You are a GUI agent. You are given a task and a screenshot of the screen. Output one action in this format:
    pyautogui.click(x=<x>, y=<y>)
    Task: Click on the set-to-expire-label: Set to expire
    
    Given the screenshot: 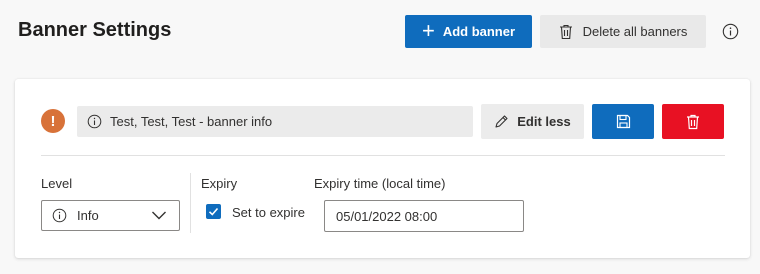 What is the action you would take?
    pyautogui.click(x=268, y=212)
    